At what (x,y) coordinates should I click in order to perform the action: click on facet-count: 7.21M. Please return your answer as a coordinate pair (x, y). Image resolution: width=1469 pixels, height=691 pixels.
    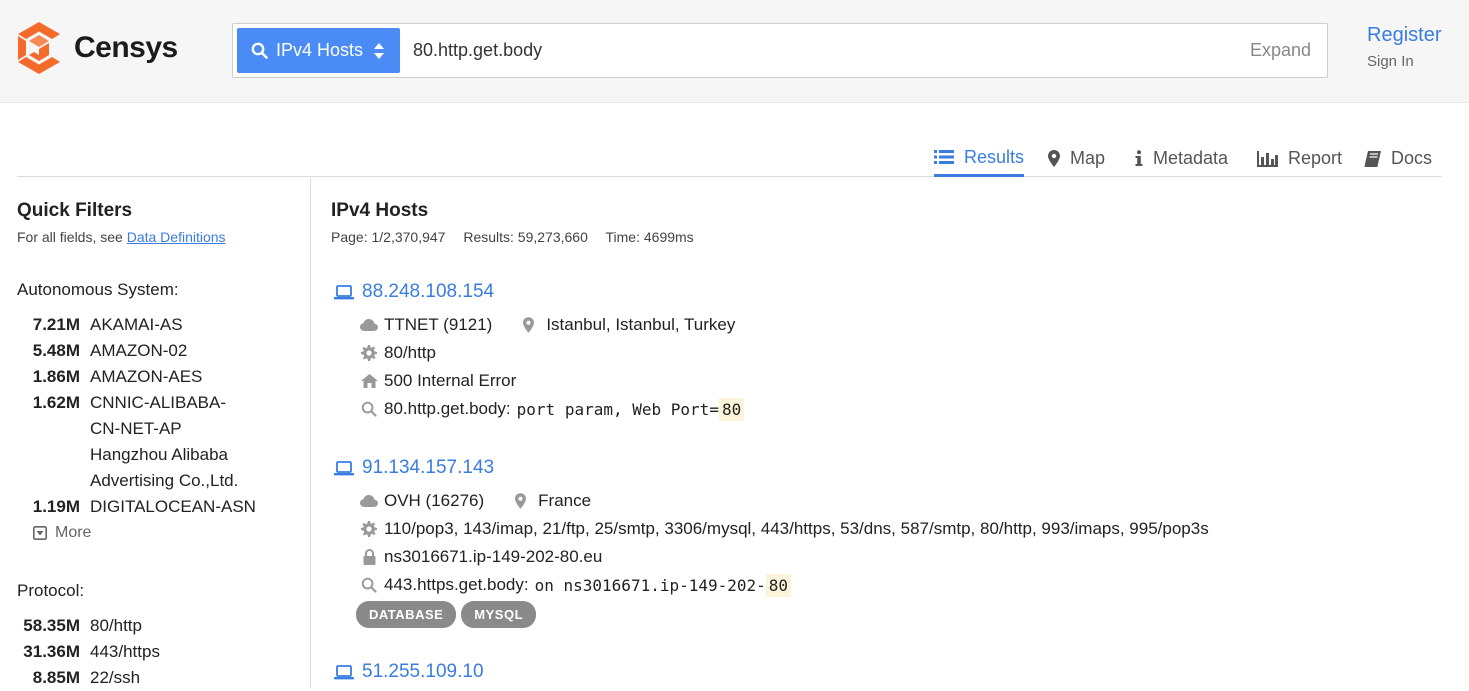
    Looking at the image, I should click on (56, 324).